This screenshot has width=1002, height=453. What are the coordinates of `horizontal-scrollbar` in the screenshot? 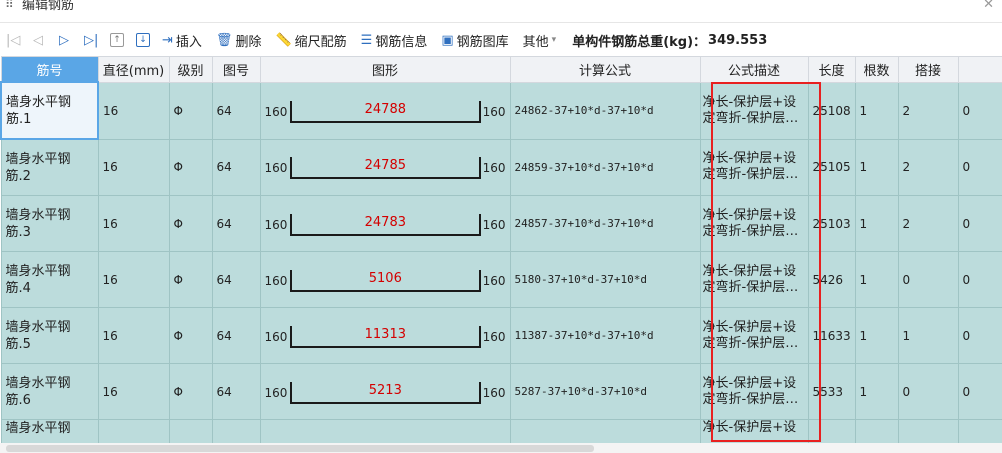 It's located at (501, 448).